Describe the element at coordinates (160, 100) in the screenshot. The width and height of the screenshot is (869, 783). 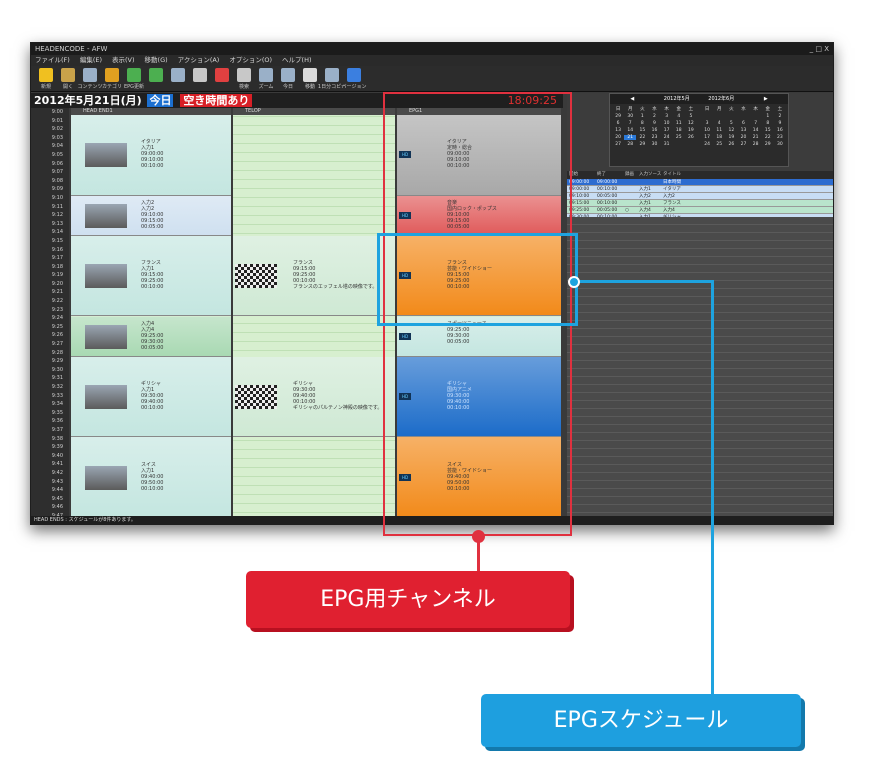
I see `today-button: 今日` at that location.